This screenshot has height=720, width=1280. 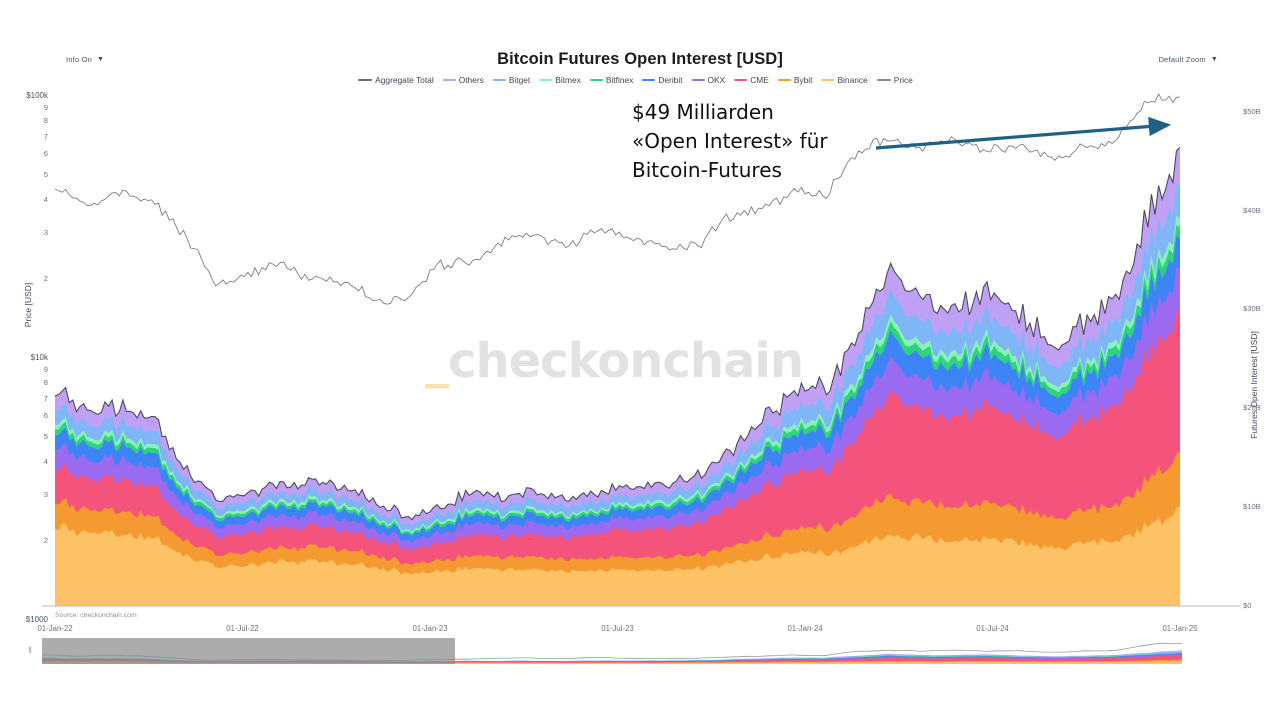 What do you see at coordinates (1252, 111) in the screenshot?
I see `y-right-tick: $50B` at bounding box center [1252, 111].